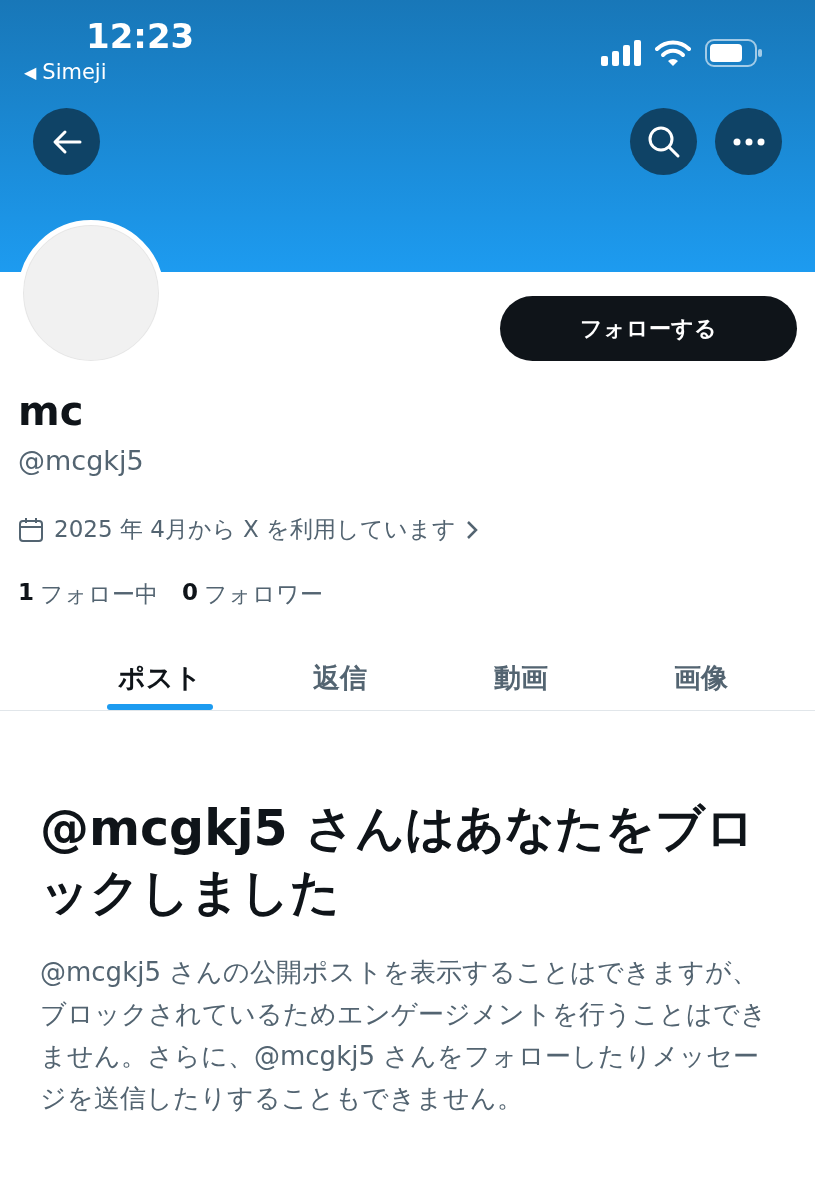 This screenshot has width=815, height=1200. Describe the element at coordinates (398, 861) in the screenshot. I see `blocked-title: @mcgkj5 さんはあなたをブロックしました` at that location.